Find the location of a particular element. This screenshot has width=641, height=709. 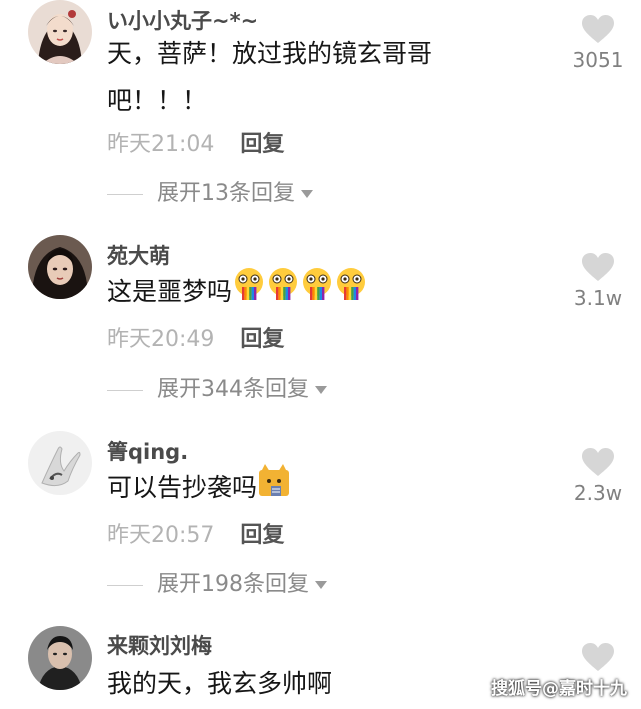

comment-text-content: 这是噩梦吗 is located at coordinates (170, 291).